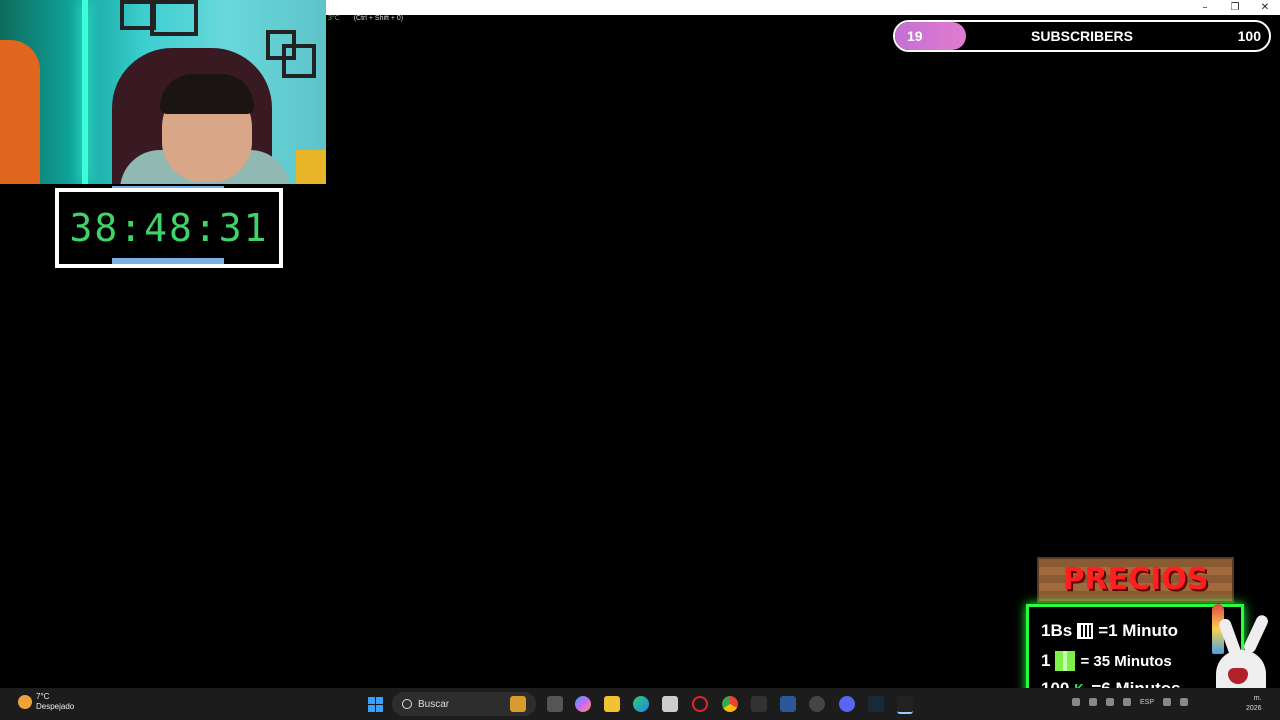 Image resolution: width=1280 pixels, height=720 pixels. Describe the element at coordinates (407, 704) in the screenshot. I see `search-icon` at that location.